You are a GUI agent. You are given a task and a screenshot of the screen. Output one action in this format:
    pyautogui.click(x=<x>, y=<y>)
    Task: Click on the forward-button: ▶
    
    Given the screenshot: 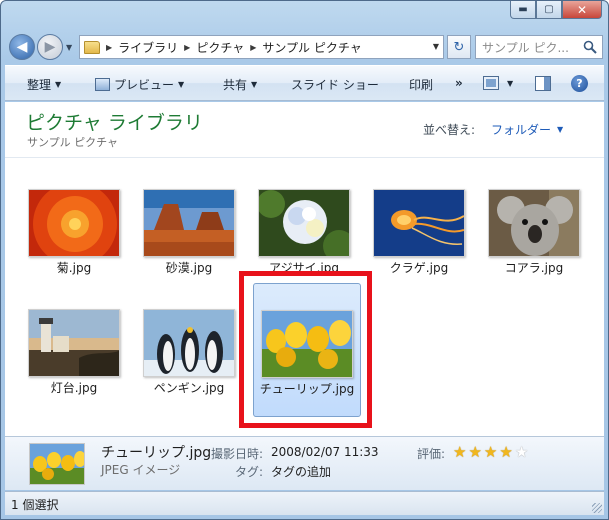 What is the action you would take?
    pyautogui.click(x=50, y=47)
    